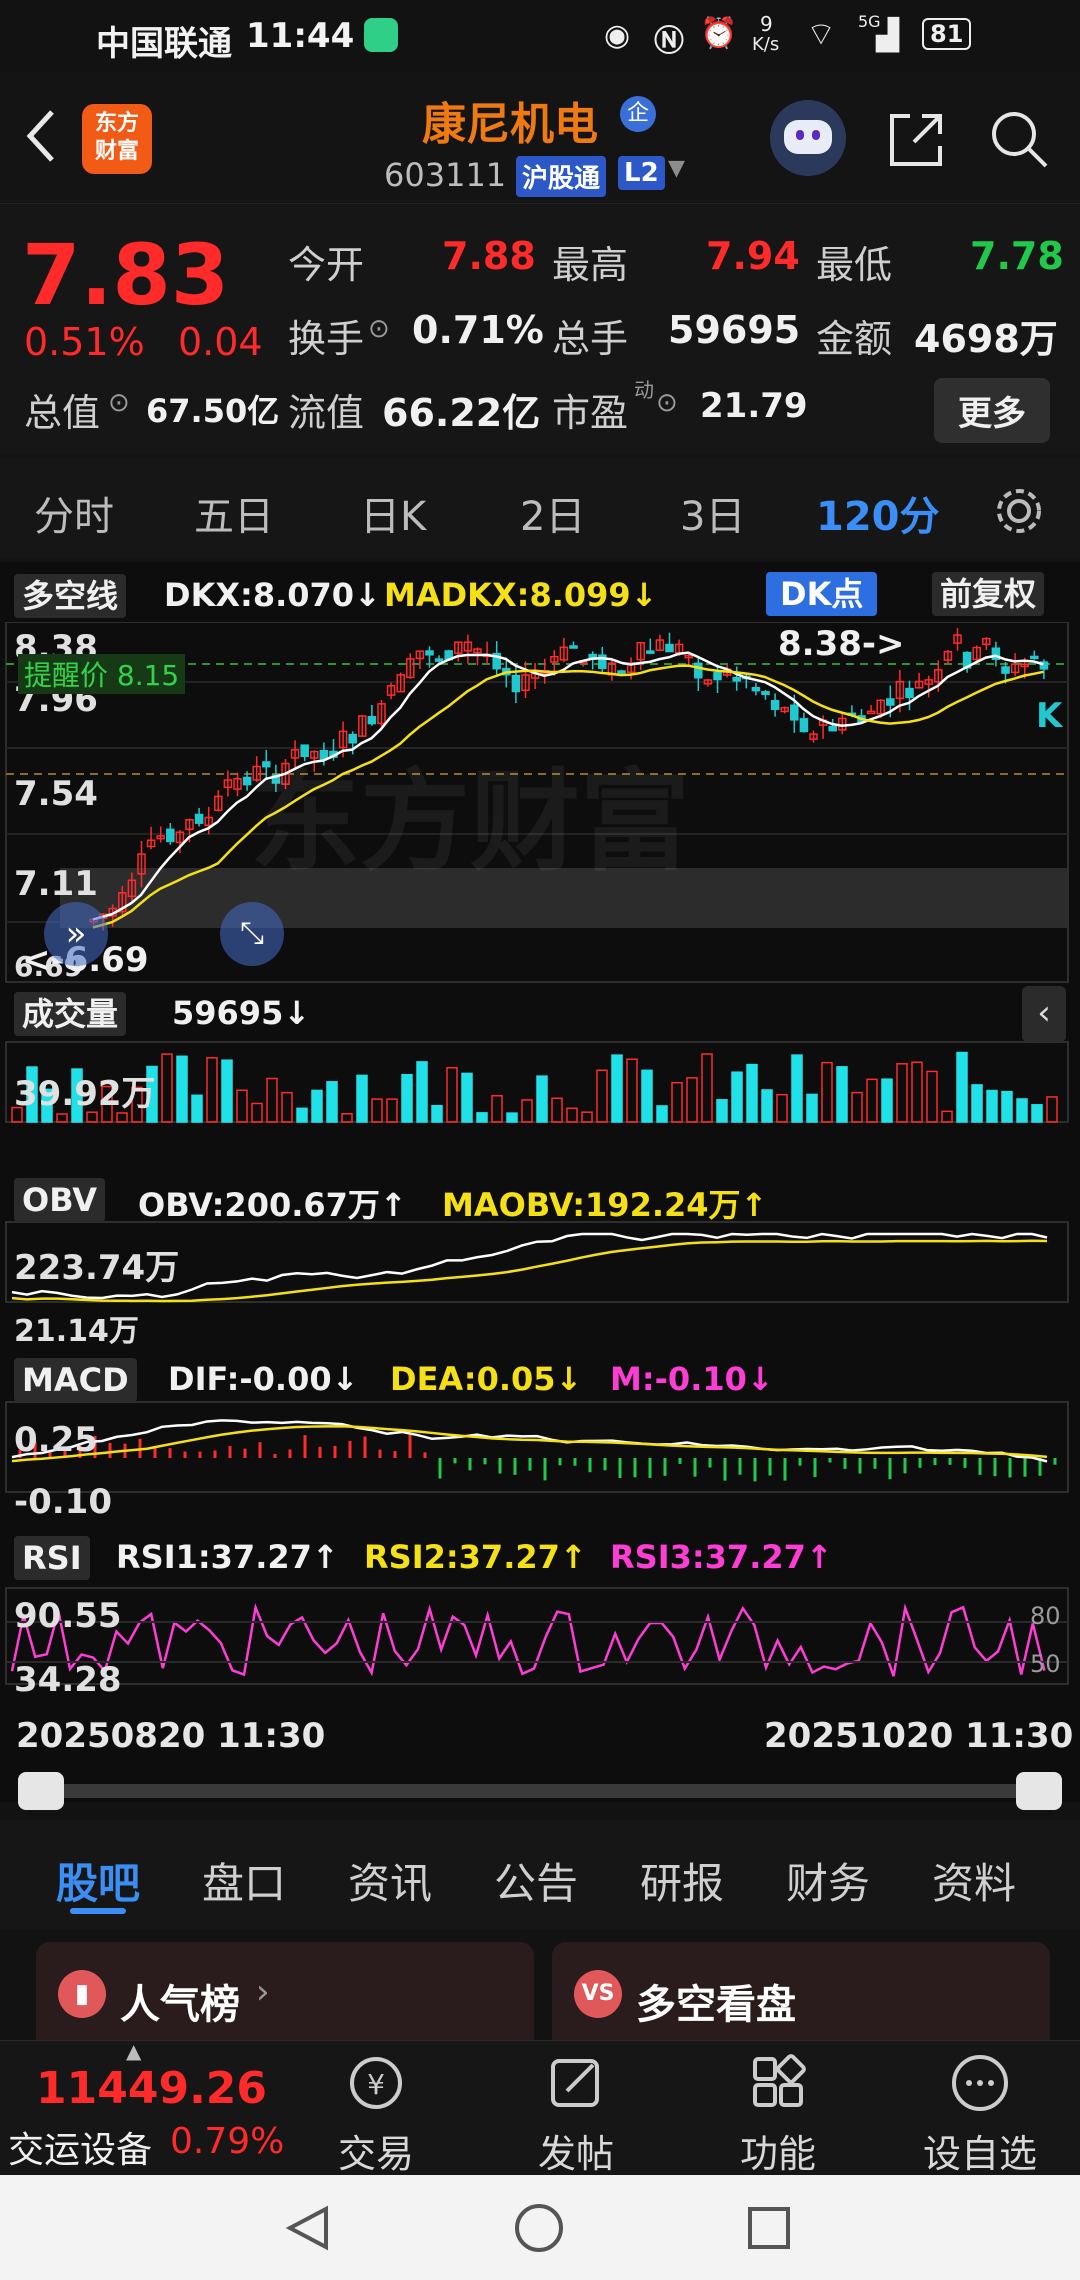 The width and height of the screenshot is (1080, 2280). I want to click on main-indicator-selector: 多空线, so click(70, 596).